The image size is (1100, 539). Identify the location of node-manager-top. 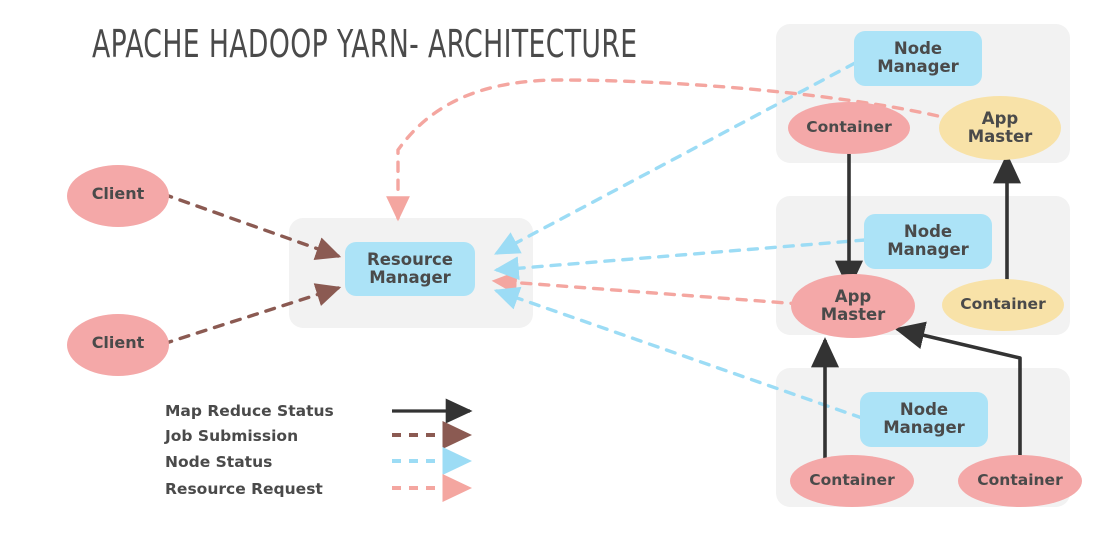
(918, 58).